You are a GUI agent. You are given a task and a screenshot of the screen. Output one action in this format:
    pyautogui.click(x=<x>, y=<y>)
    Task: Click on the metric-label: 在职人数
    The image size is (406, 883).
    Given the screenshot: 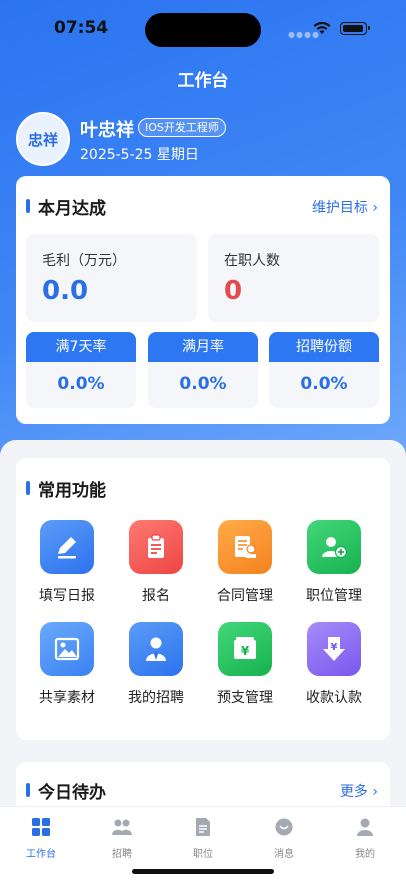 What is the action you would take?
    pyautogui.click(x=252, y=261)
    